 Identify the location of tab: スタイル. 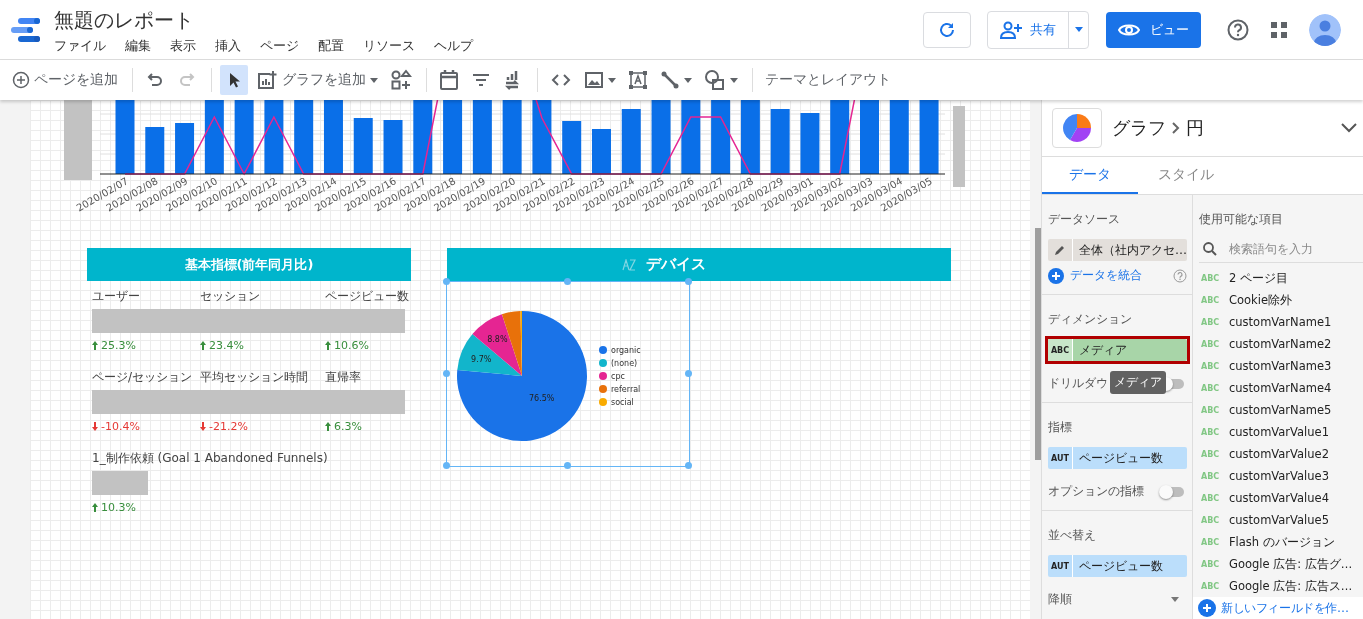
(1186, 175).